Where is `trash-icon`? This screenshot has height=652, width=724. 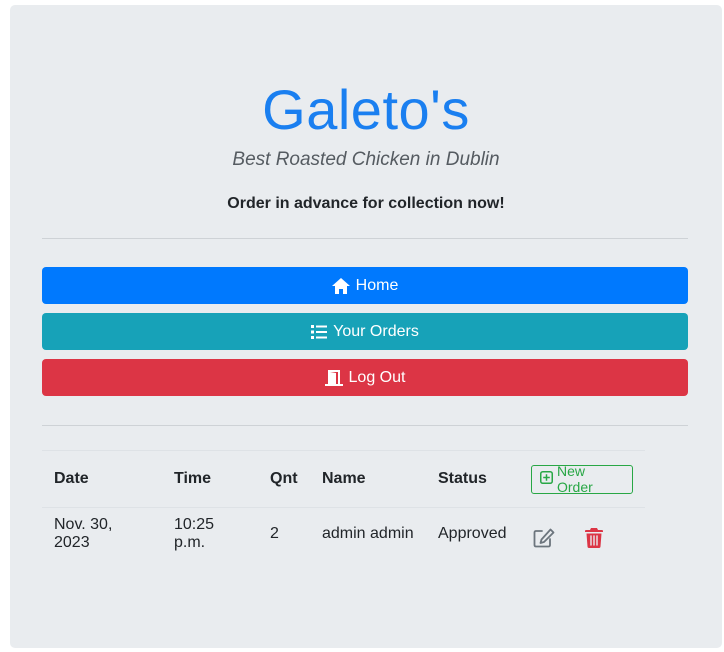
trash-icon is located at coordinates (594, 540).